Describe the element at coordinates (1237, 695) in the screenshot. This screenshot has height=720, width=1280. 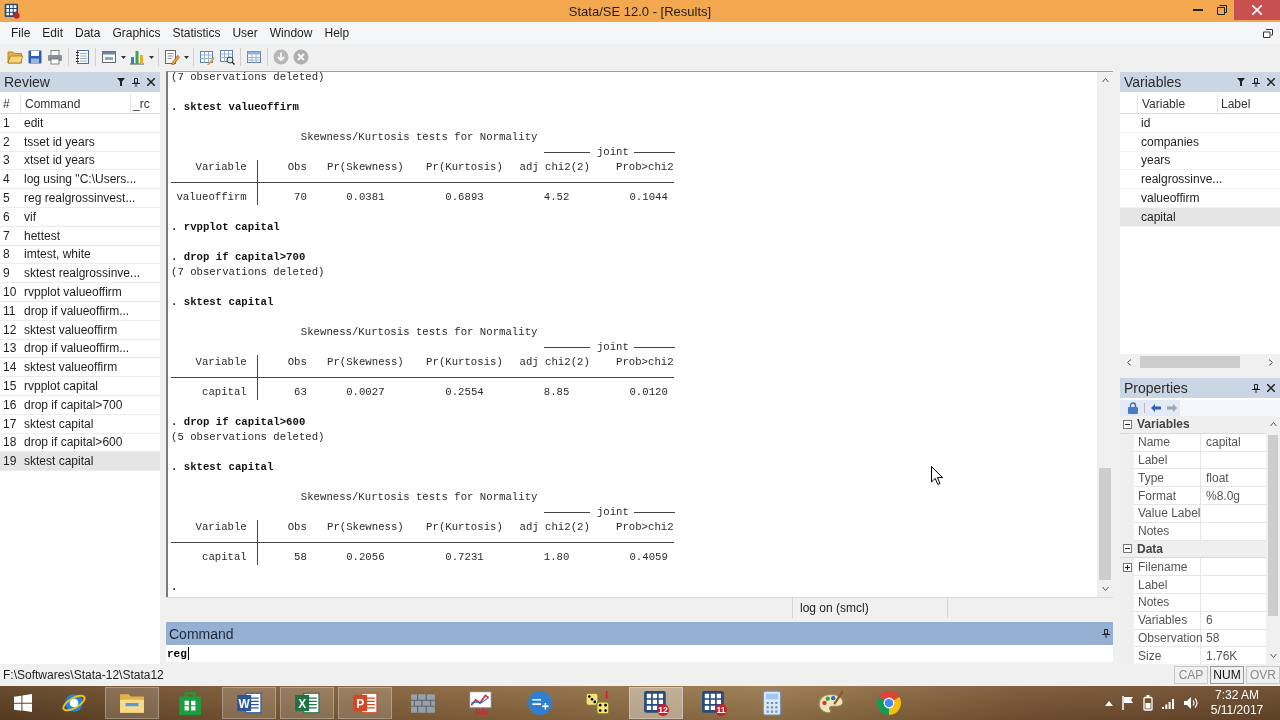
I see `clock-time: 7:32 AM` at that location.